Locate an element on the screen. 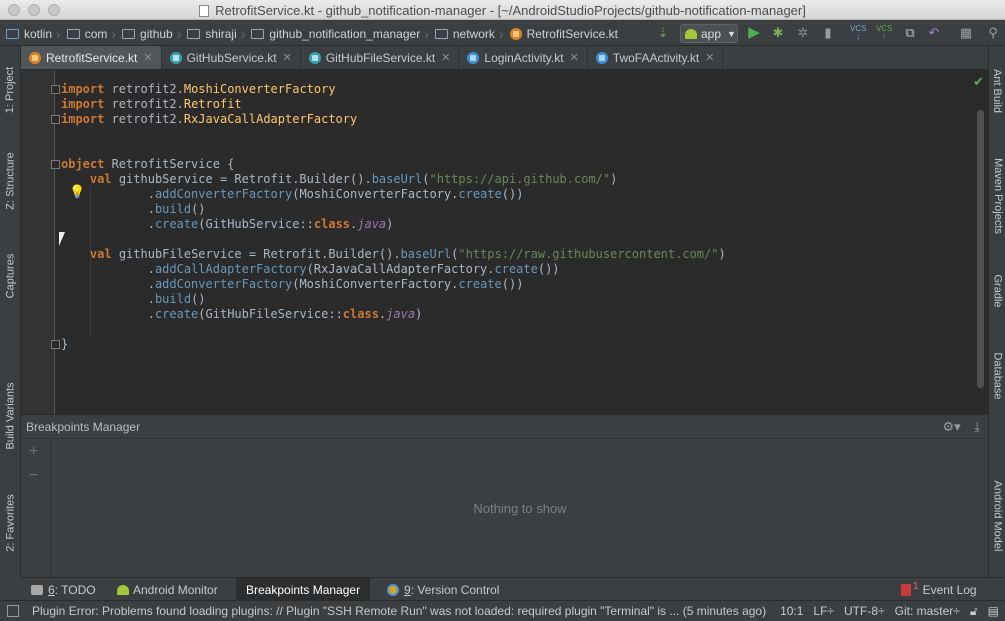 The height and width of the screenshot is (621, 1005). revert-icon: ↶ is located at coordinates (934, 33).